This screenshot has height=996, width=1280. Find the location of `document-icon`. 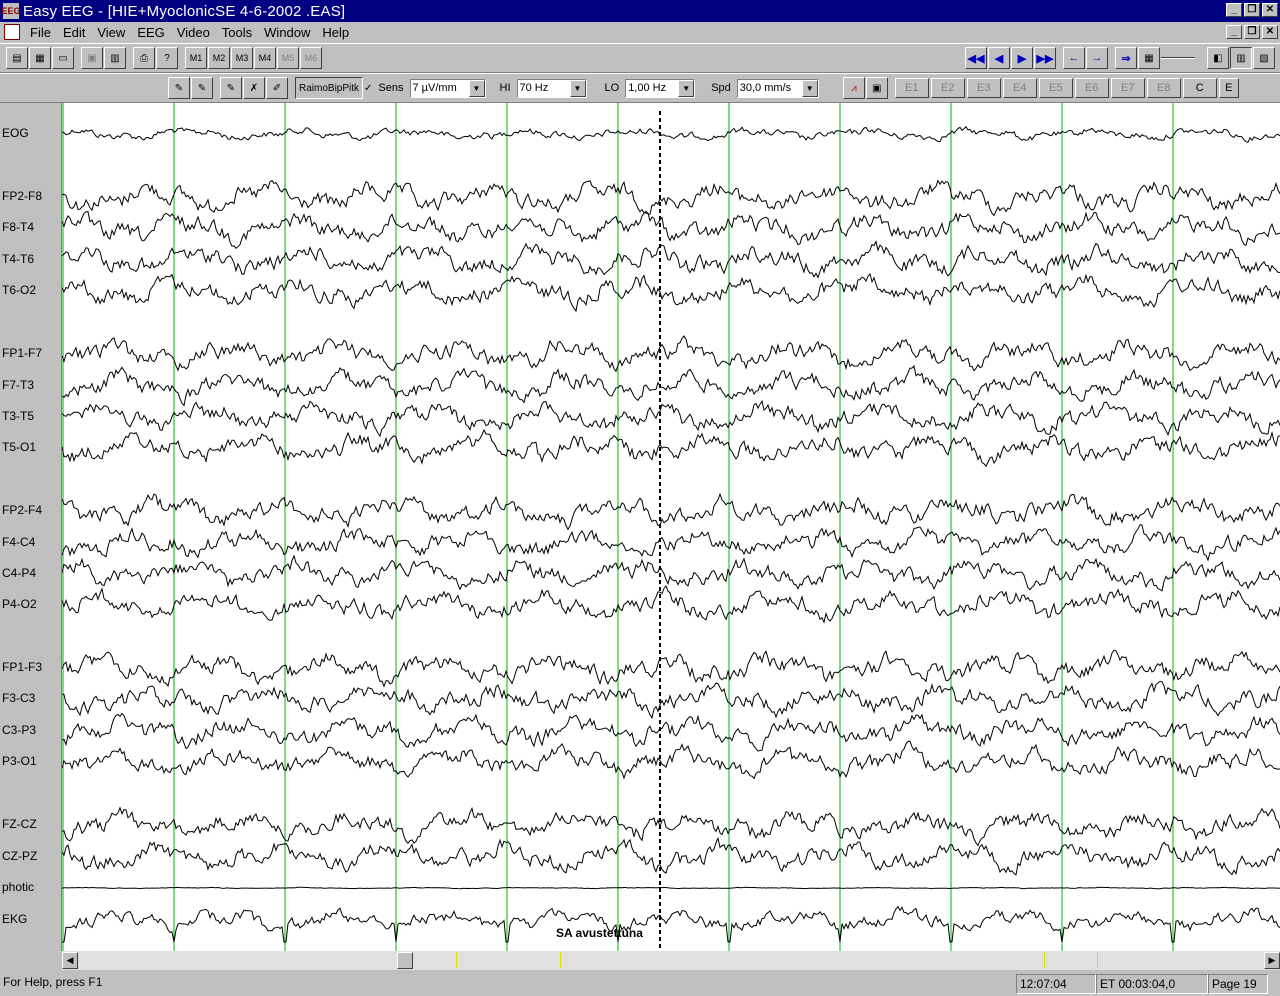

document-icon is located at coordinates (12, 32).